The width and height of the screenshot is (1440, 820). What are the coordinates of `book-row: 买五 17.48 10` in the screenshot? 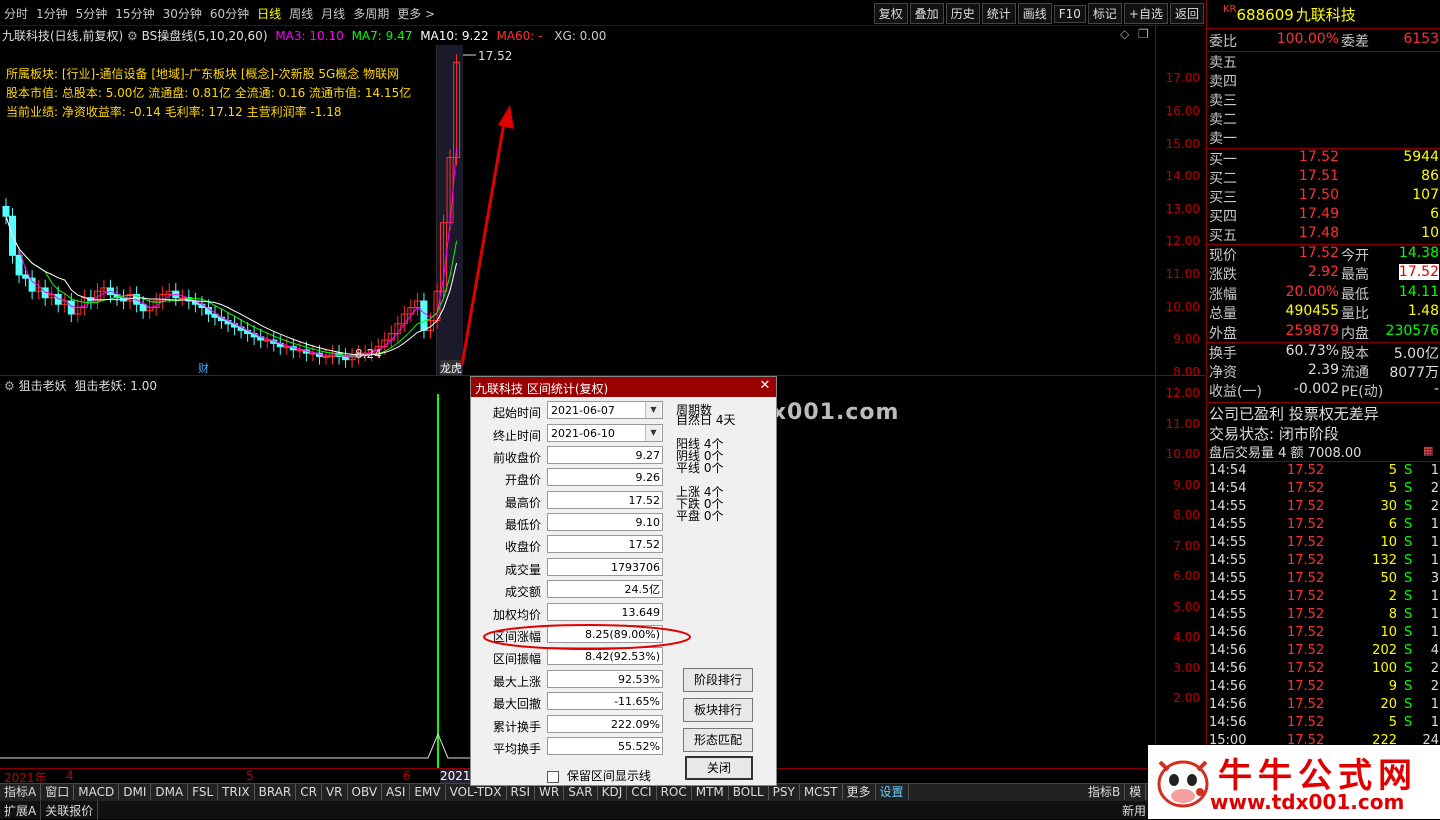 It's located at (1323, 234).